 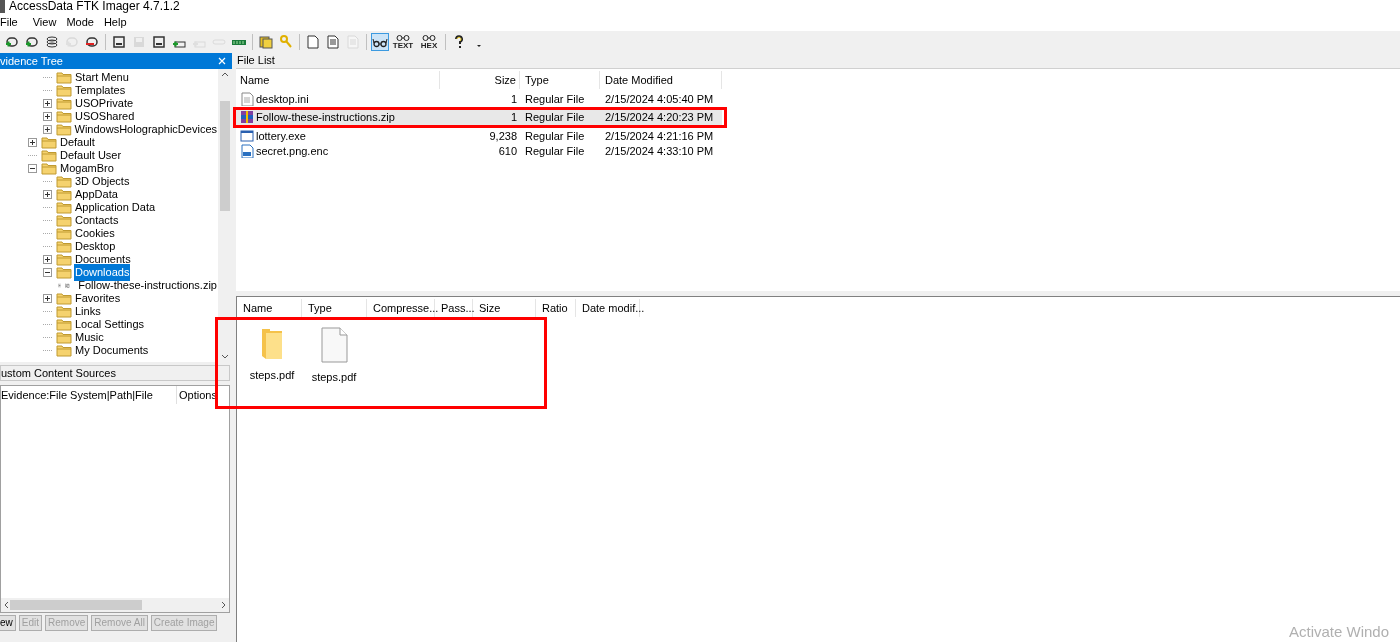 I want to click on horizontal-scrollbar, so click(x=115, y=605).